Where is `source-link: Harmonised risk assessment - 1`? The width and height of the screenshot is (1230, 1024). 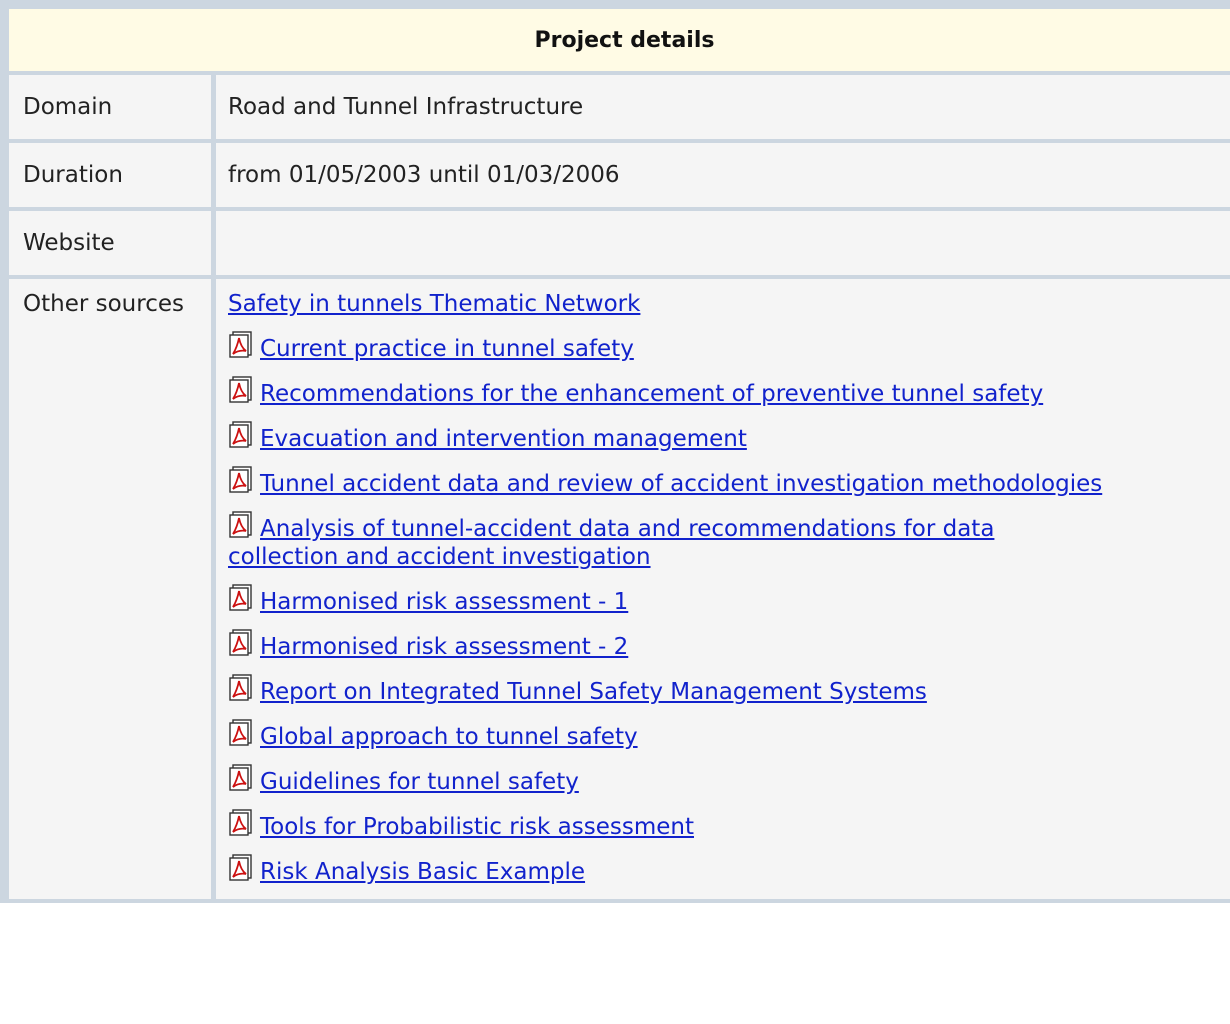
source-link: Harmonised risk assessment - 1 is located at coordinates (444, 602).